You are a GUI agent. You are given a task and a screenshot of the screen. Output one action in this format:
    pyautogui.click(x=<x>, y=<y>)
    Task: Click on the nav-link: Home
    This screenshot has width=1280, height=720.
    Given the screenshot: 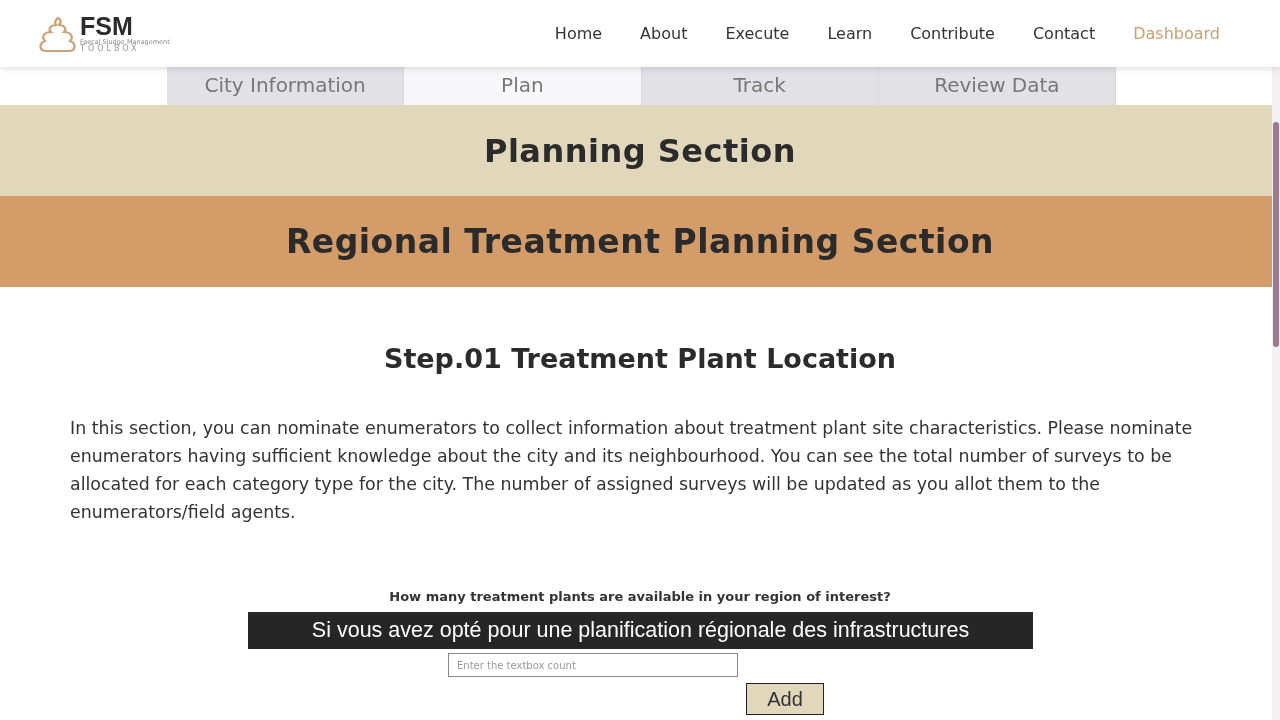 What is the action you would take?
    pyautogui.click(x=578, y=33)
    